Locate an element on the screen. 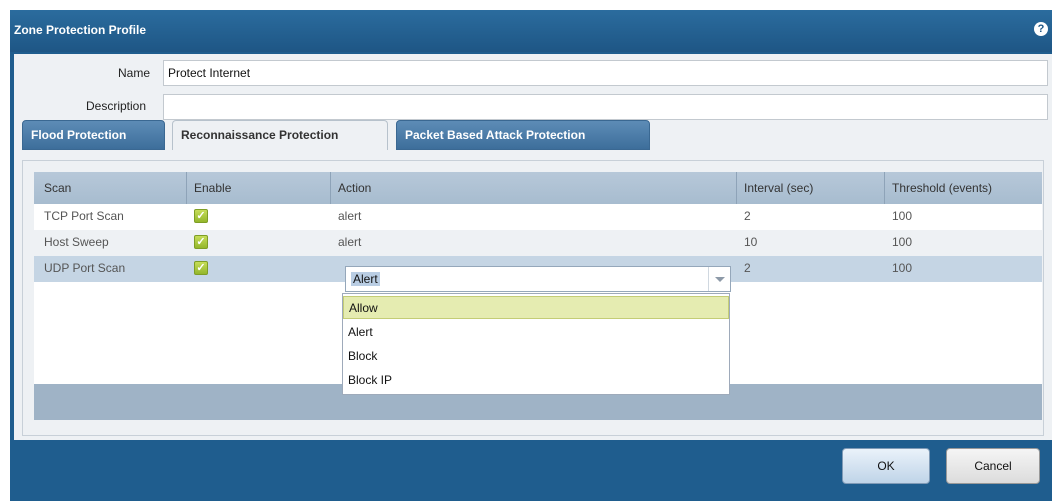 The width and height of the screenshot is (1052, 501). header-enable: Enable is located at coordinates (212, 188).